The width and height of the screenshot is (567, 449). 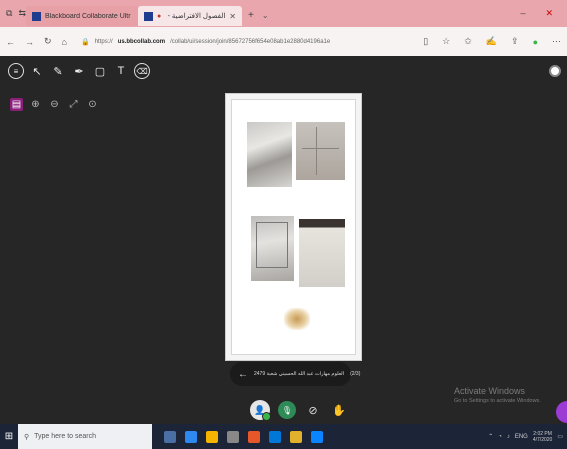 I want to click on chrome-icon, so click(x=254, y=436).